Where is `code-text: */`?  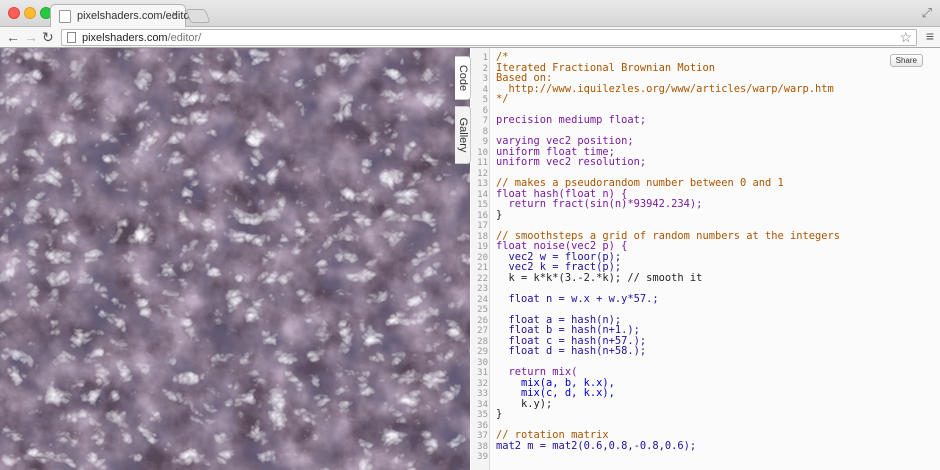 code-text: */ is located at coordinates (502, 99).